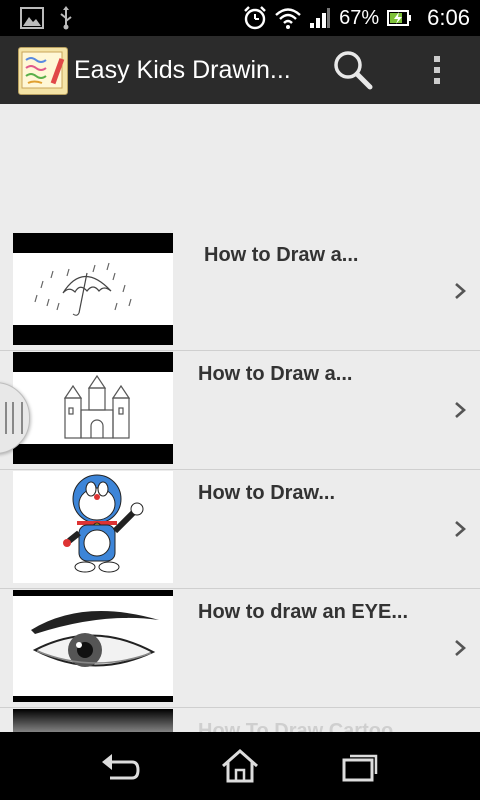  I want to click on overflow-menu-icon, so click(437, 70).